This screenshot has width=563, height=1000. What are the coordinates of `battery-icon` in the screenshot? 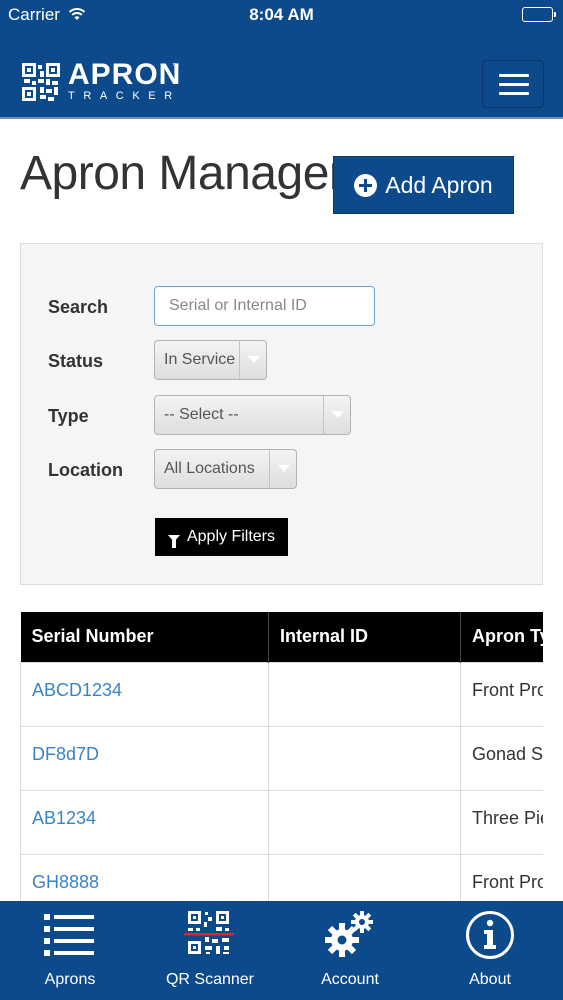 It's located at (539, 14).